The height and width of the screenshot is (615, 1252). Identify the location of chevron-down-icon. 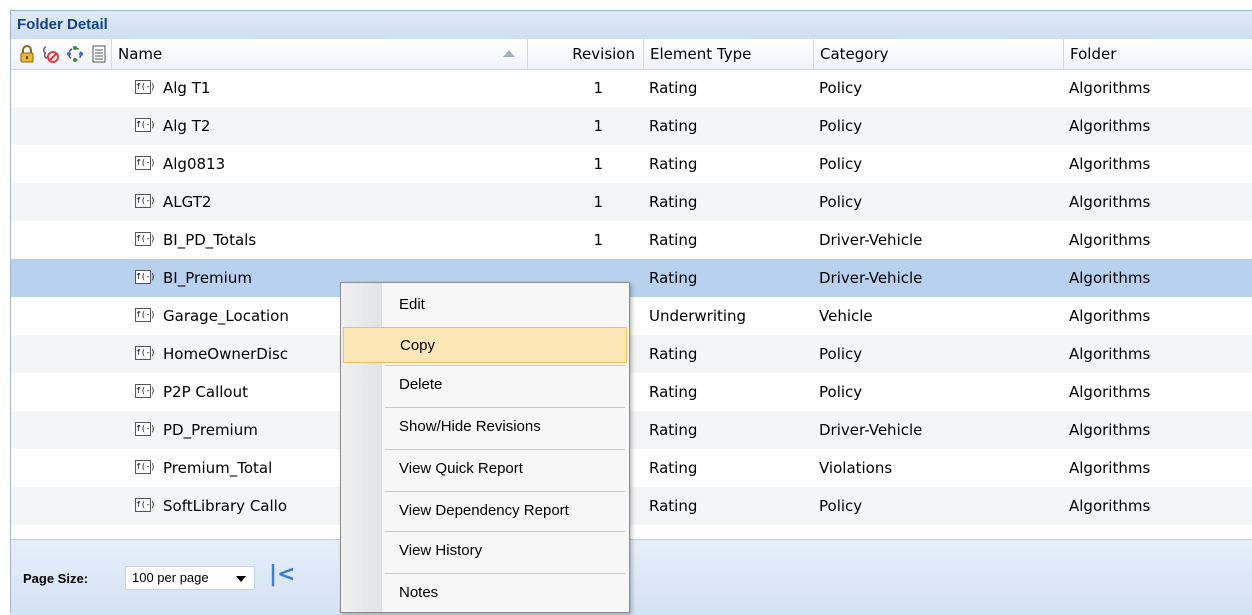
(241, 579).